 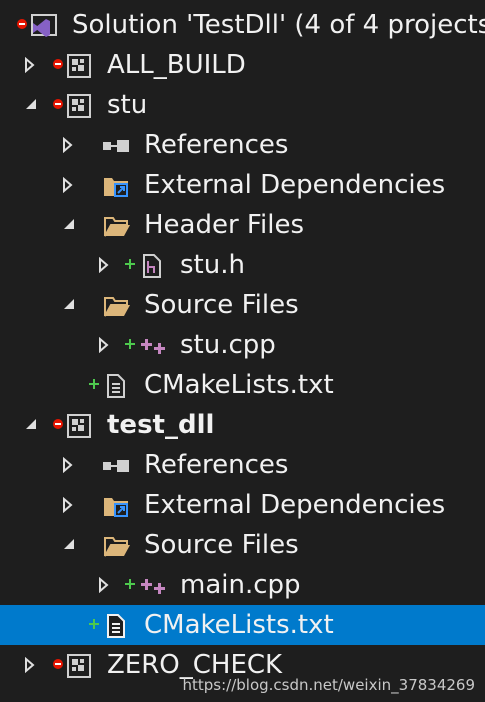 I want to click on startup-project-label: test_dll, so click(x=161, y=425).